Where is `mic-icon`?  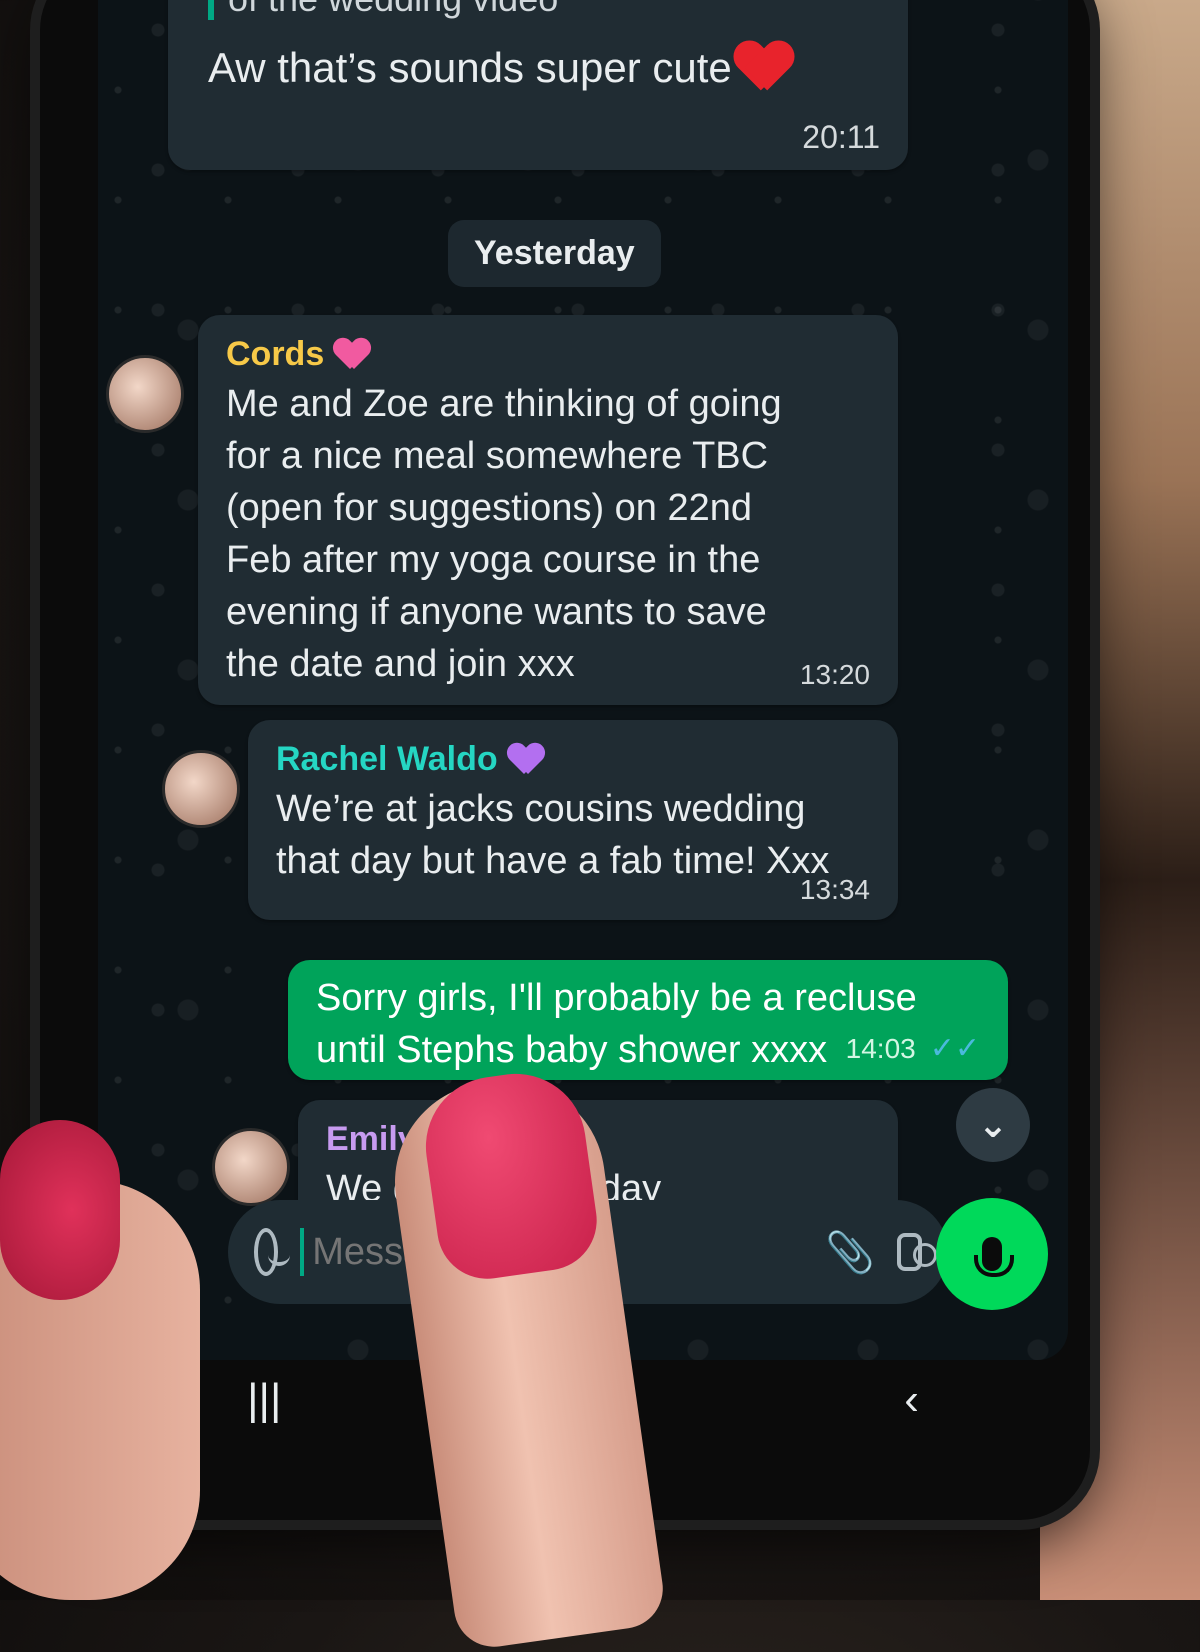 mic-icon is located at coordinates (994, 1257).